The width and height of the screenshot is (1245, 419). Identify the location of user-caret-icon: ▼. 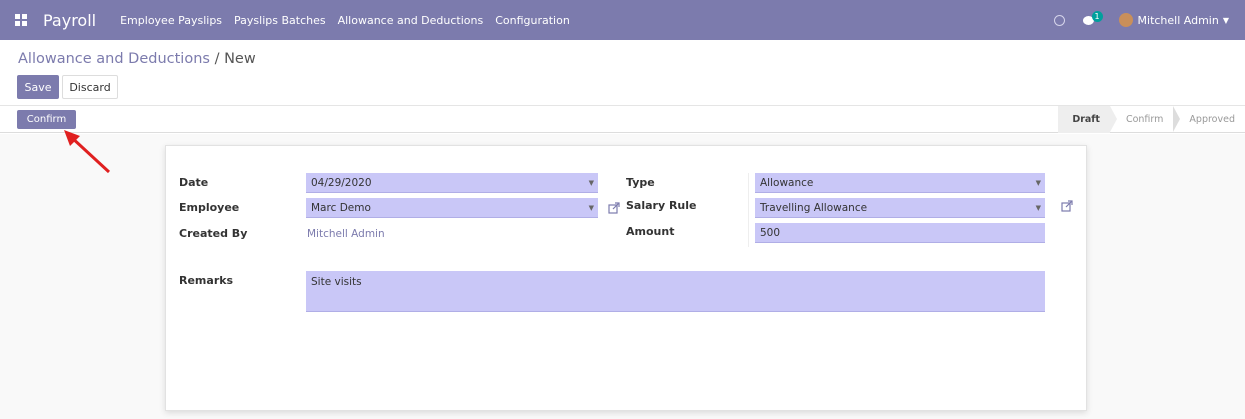
(1226, 20).